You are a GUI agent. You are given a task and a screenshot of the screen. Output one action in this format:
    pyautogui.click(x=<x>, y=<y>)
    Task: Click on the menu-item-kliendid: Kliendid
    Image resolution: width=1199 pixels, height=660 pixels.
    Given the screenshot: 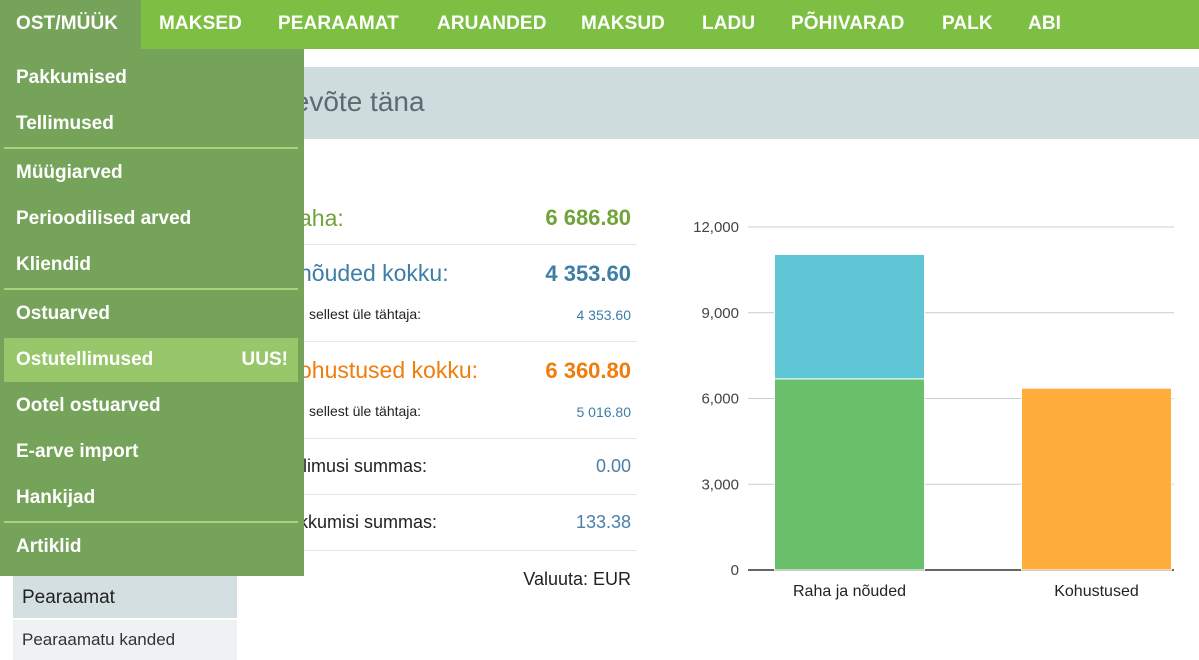 What is the action you would take?
    pyautogui.click(x=151, y=265)
    